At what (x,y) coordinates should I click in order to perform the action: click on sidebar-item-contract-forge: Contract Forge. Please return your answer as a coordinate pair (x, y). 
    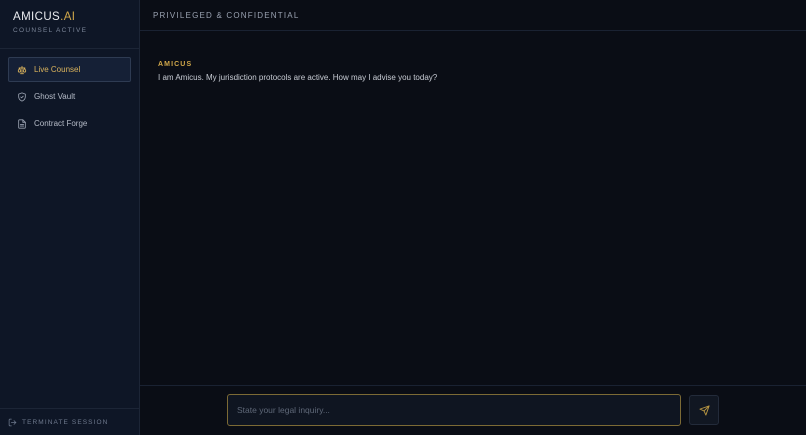
    Looking at the image, I should click on (69, 123).